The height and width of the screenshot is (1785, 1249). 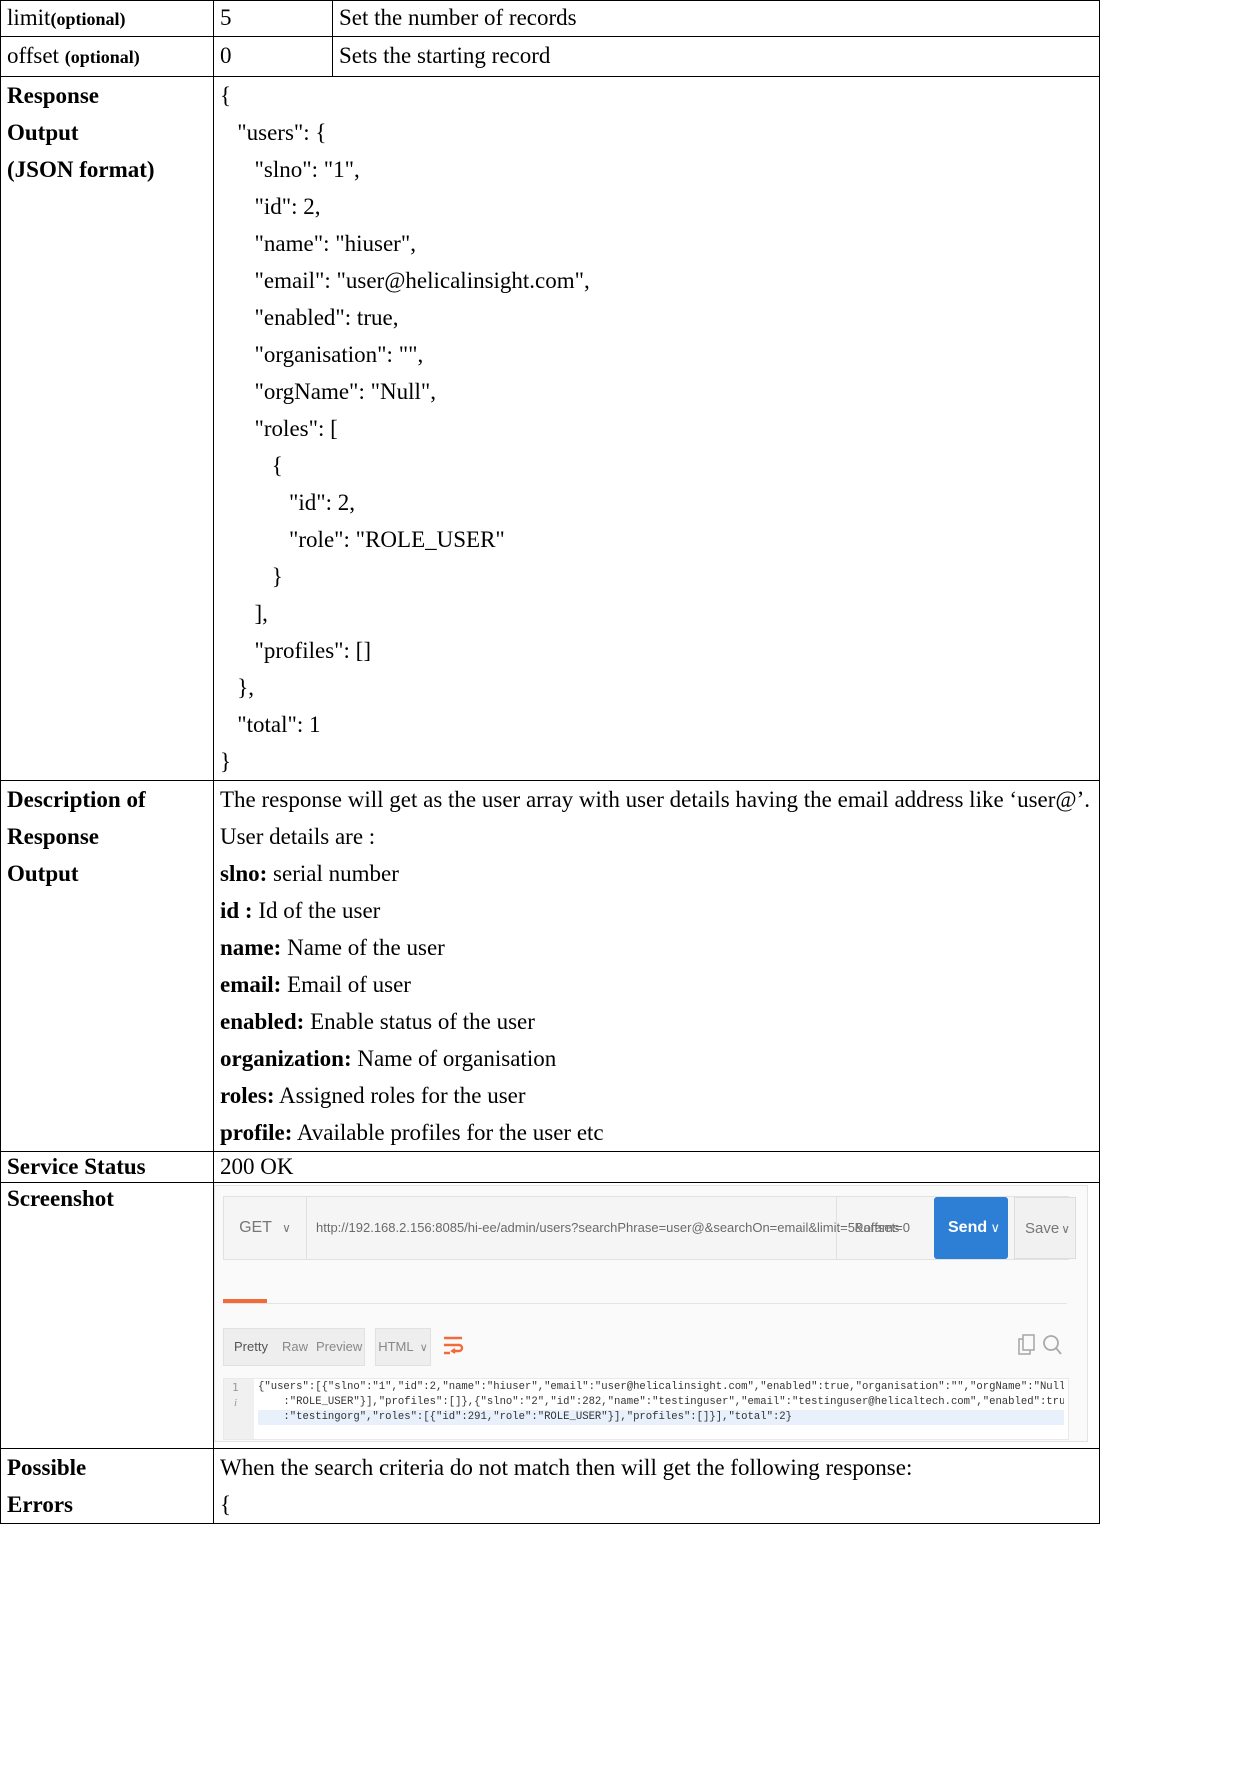 What do you see at coordinates (236, 910) in the screenshot?
I see `field-key: id :` at bounding box center [236, 910].